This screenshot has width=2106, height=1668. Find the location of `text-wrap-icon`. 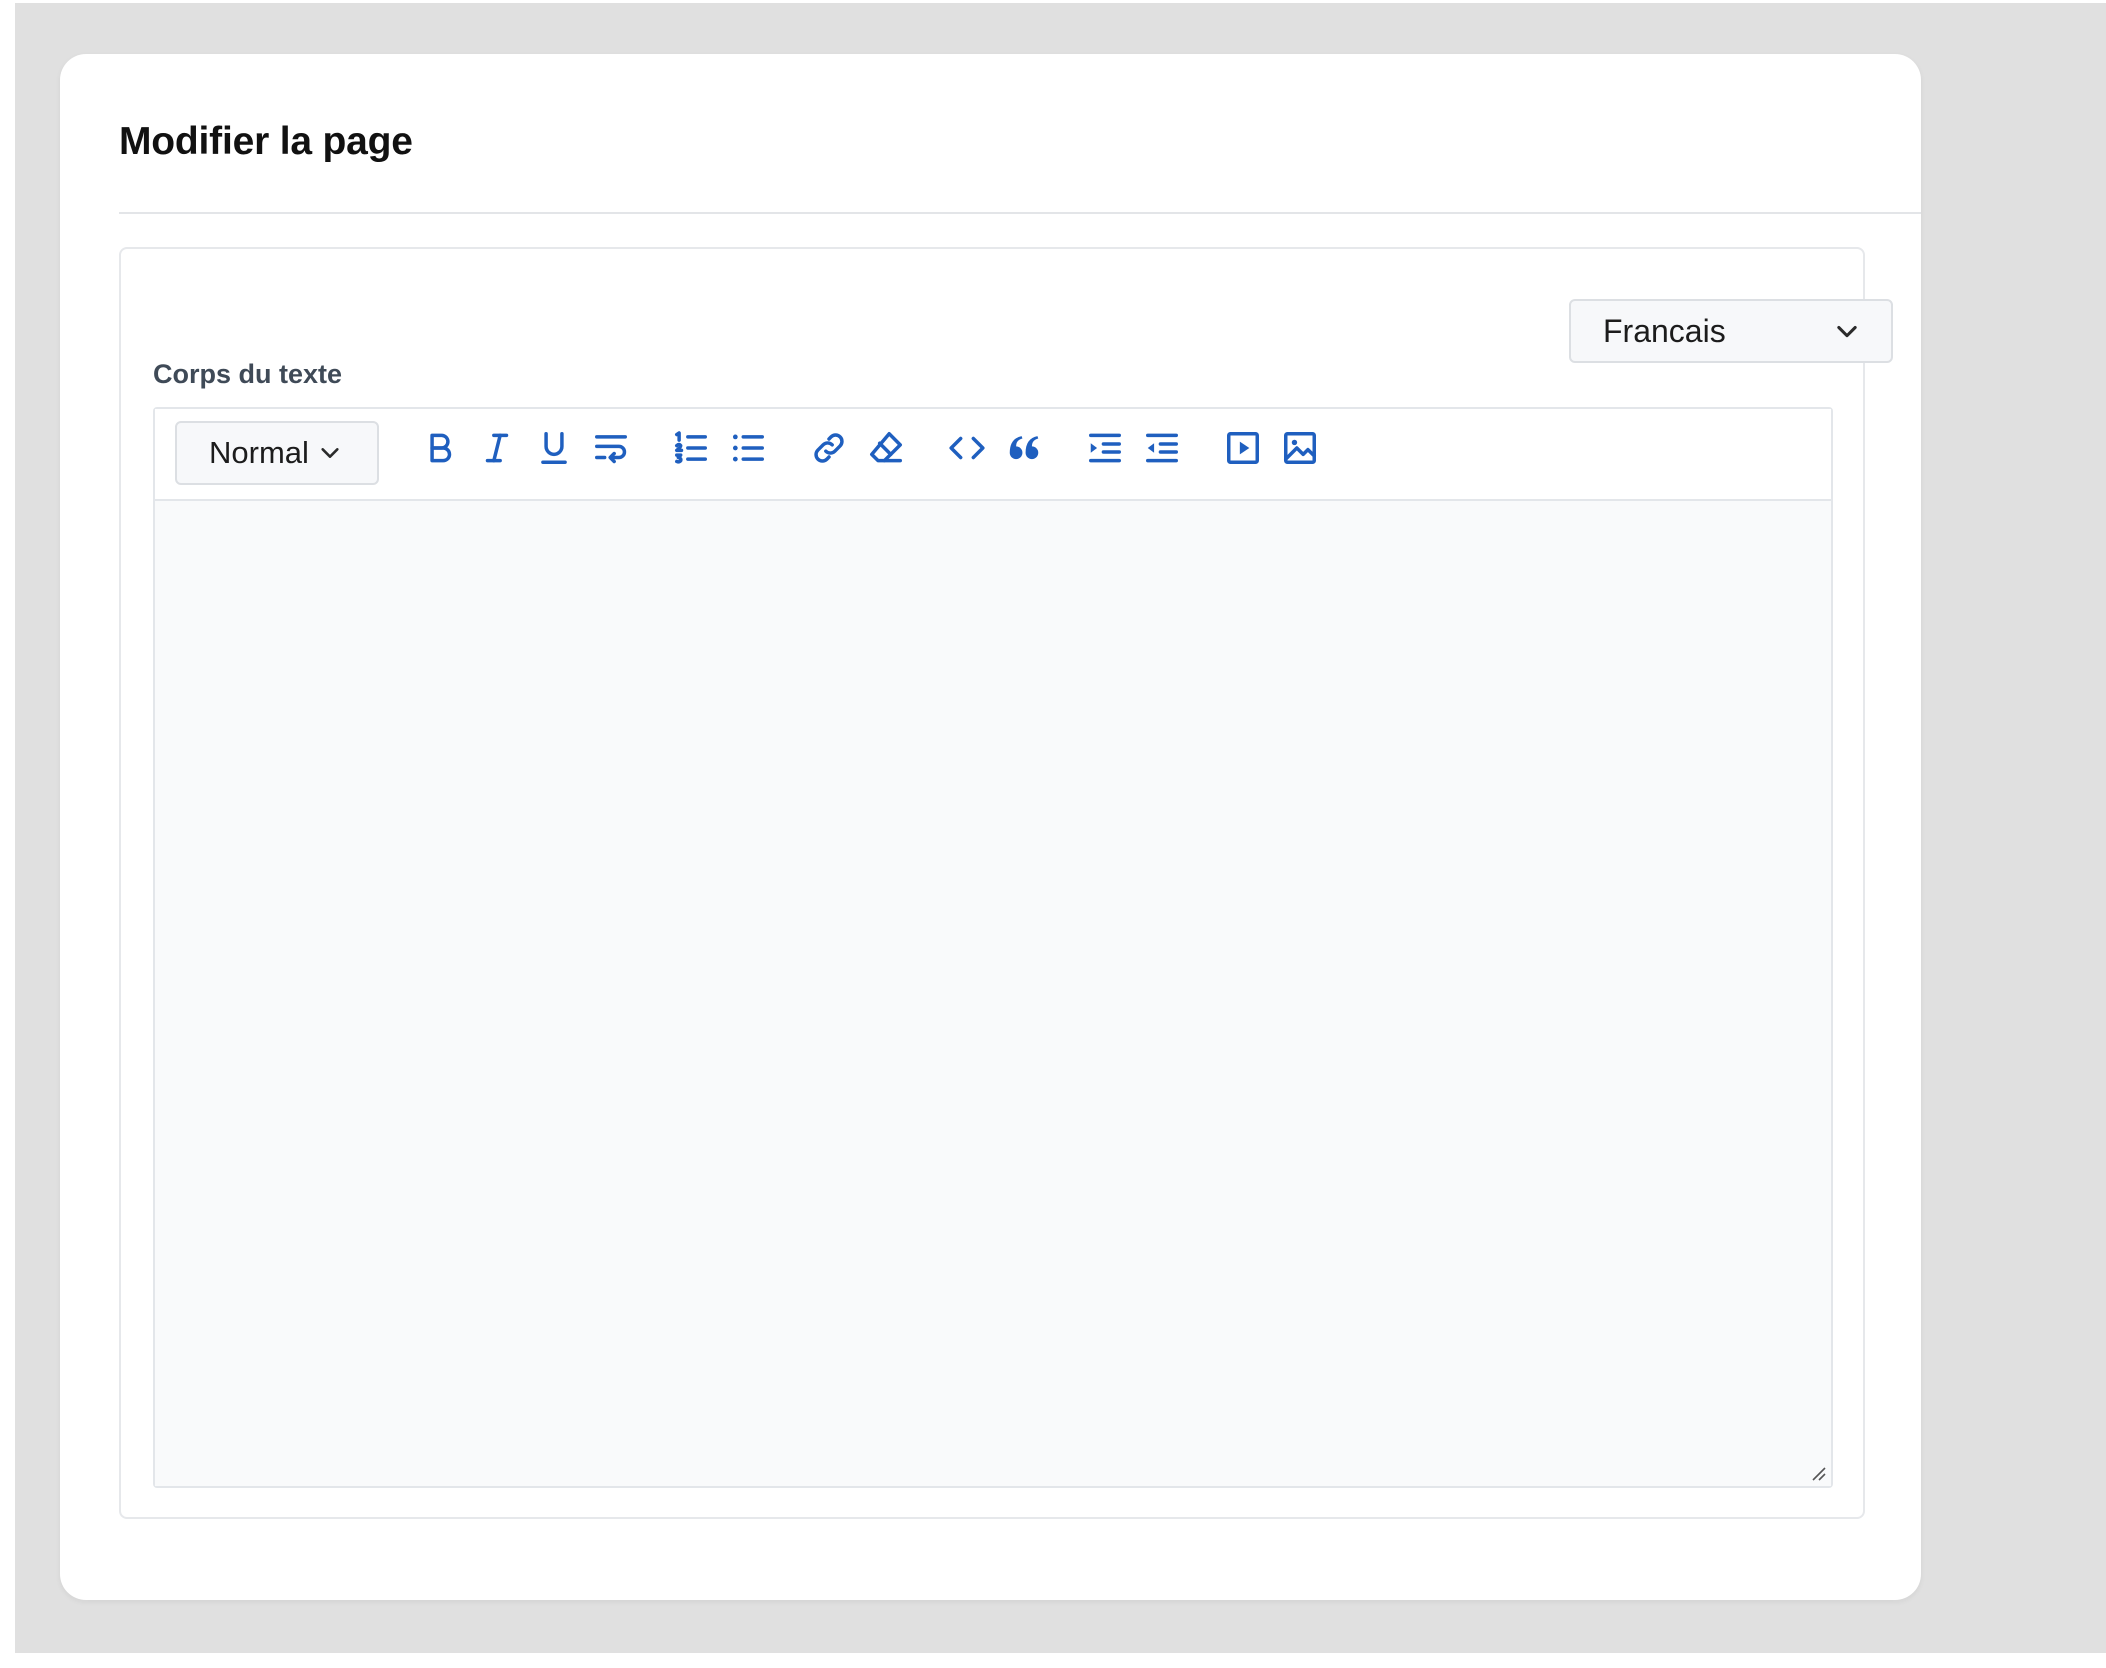

text-wrap-icon is located at coordinates (611, 449).